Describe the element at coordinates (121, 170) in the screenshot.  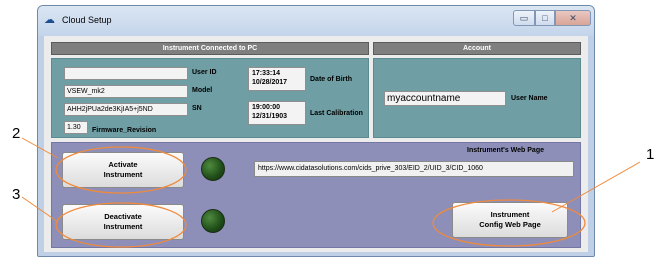
I see `activate-highlight-ellipse` at that location.